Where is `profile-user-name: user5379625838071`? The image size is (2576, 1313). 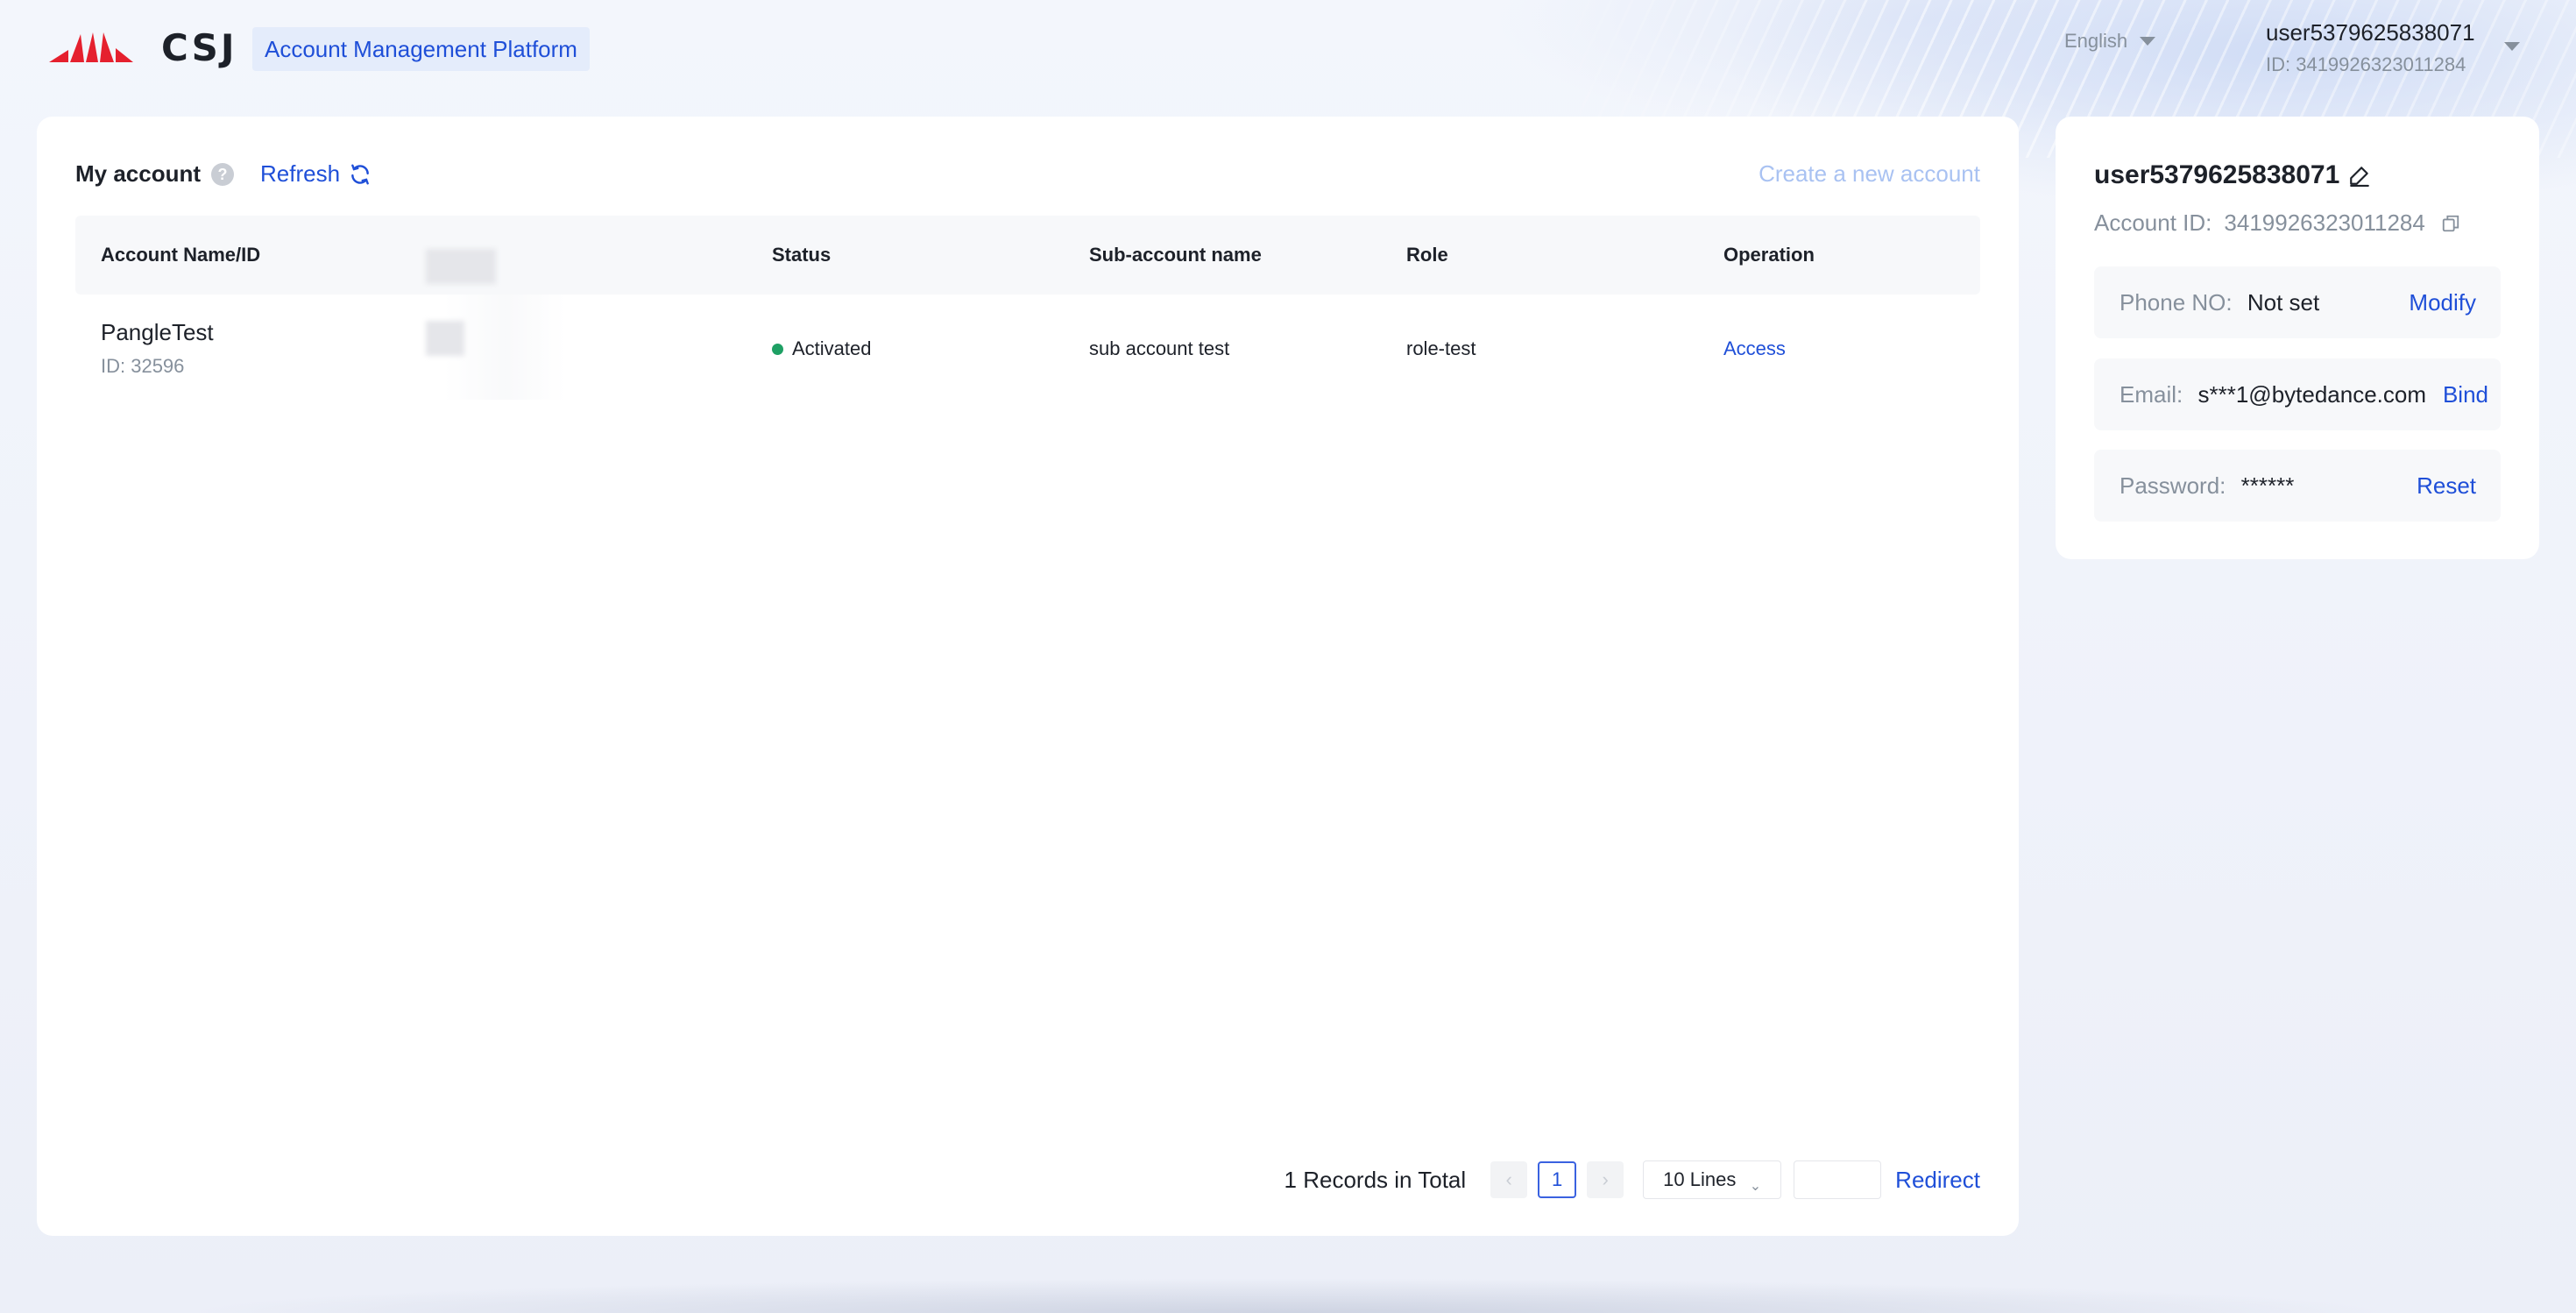 profile-user-name: user5379625838071 is located at coordinates (2217, 174).